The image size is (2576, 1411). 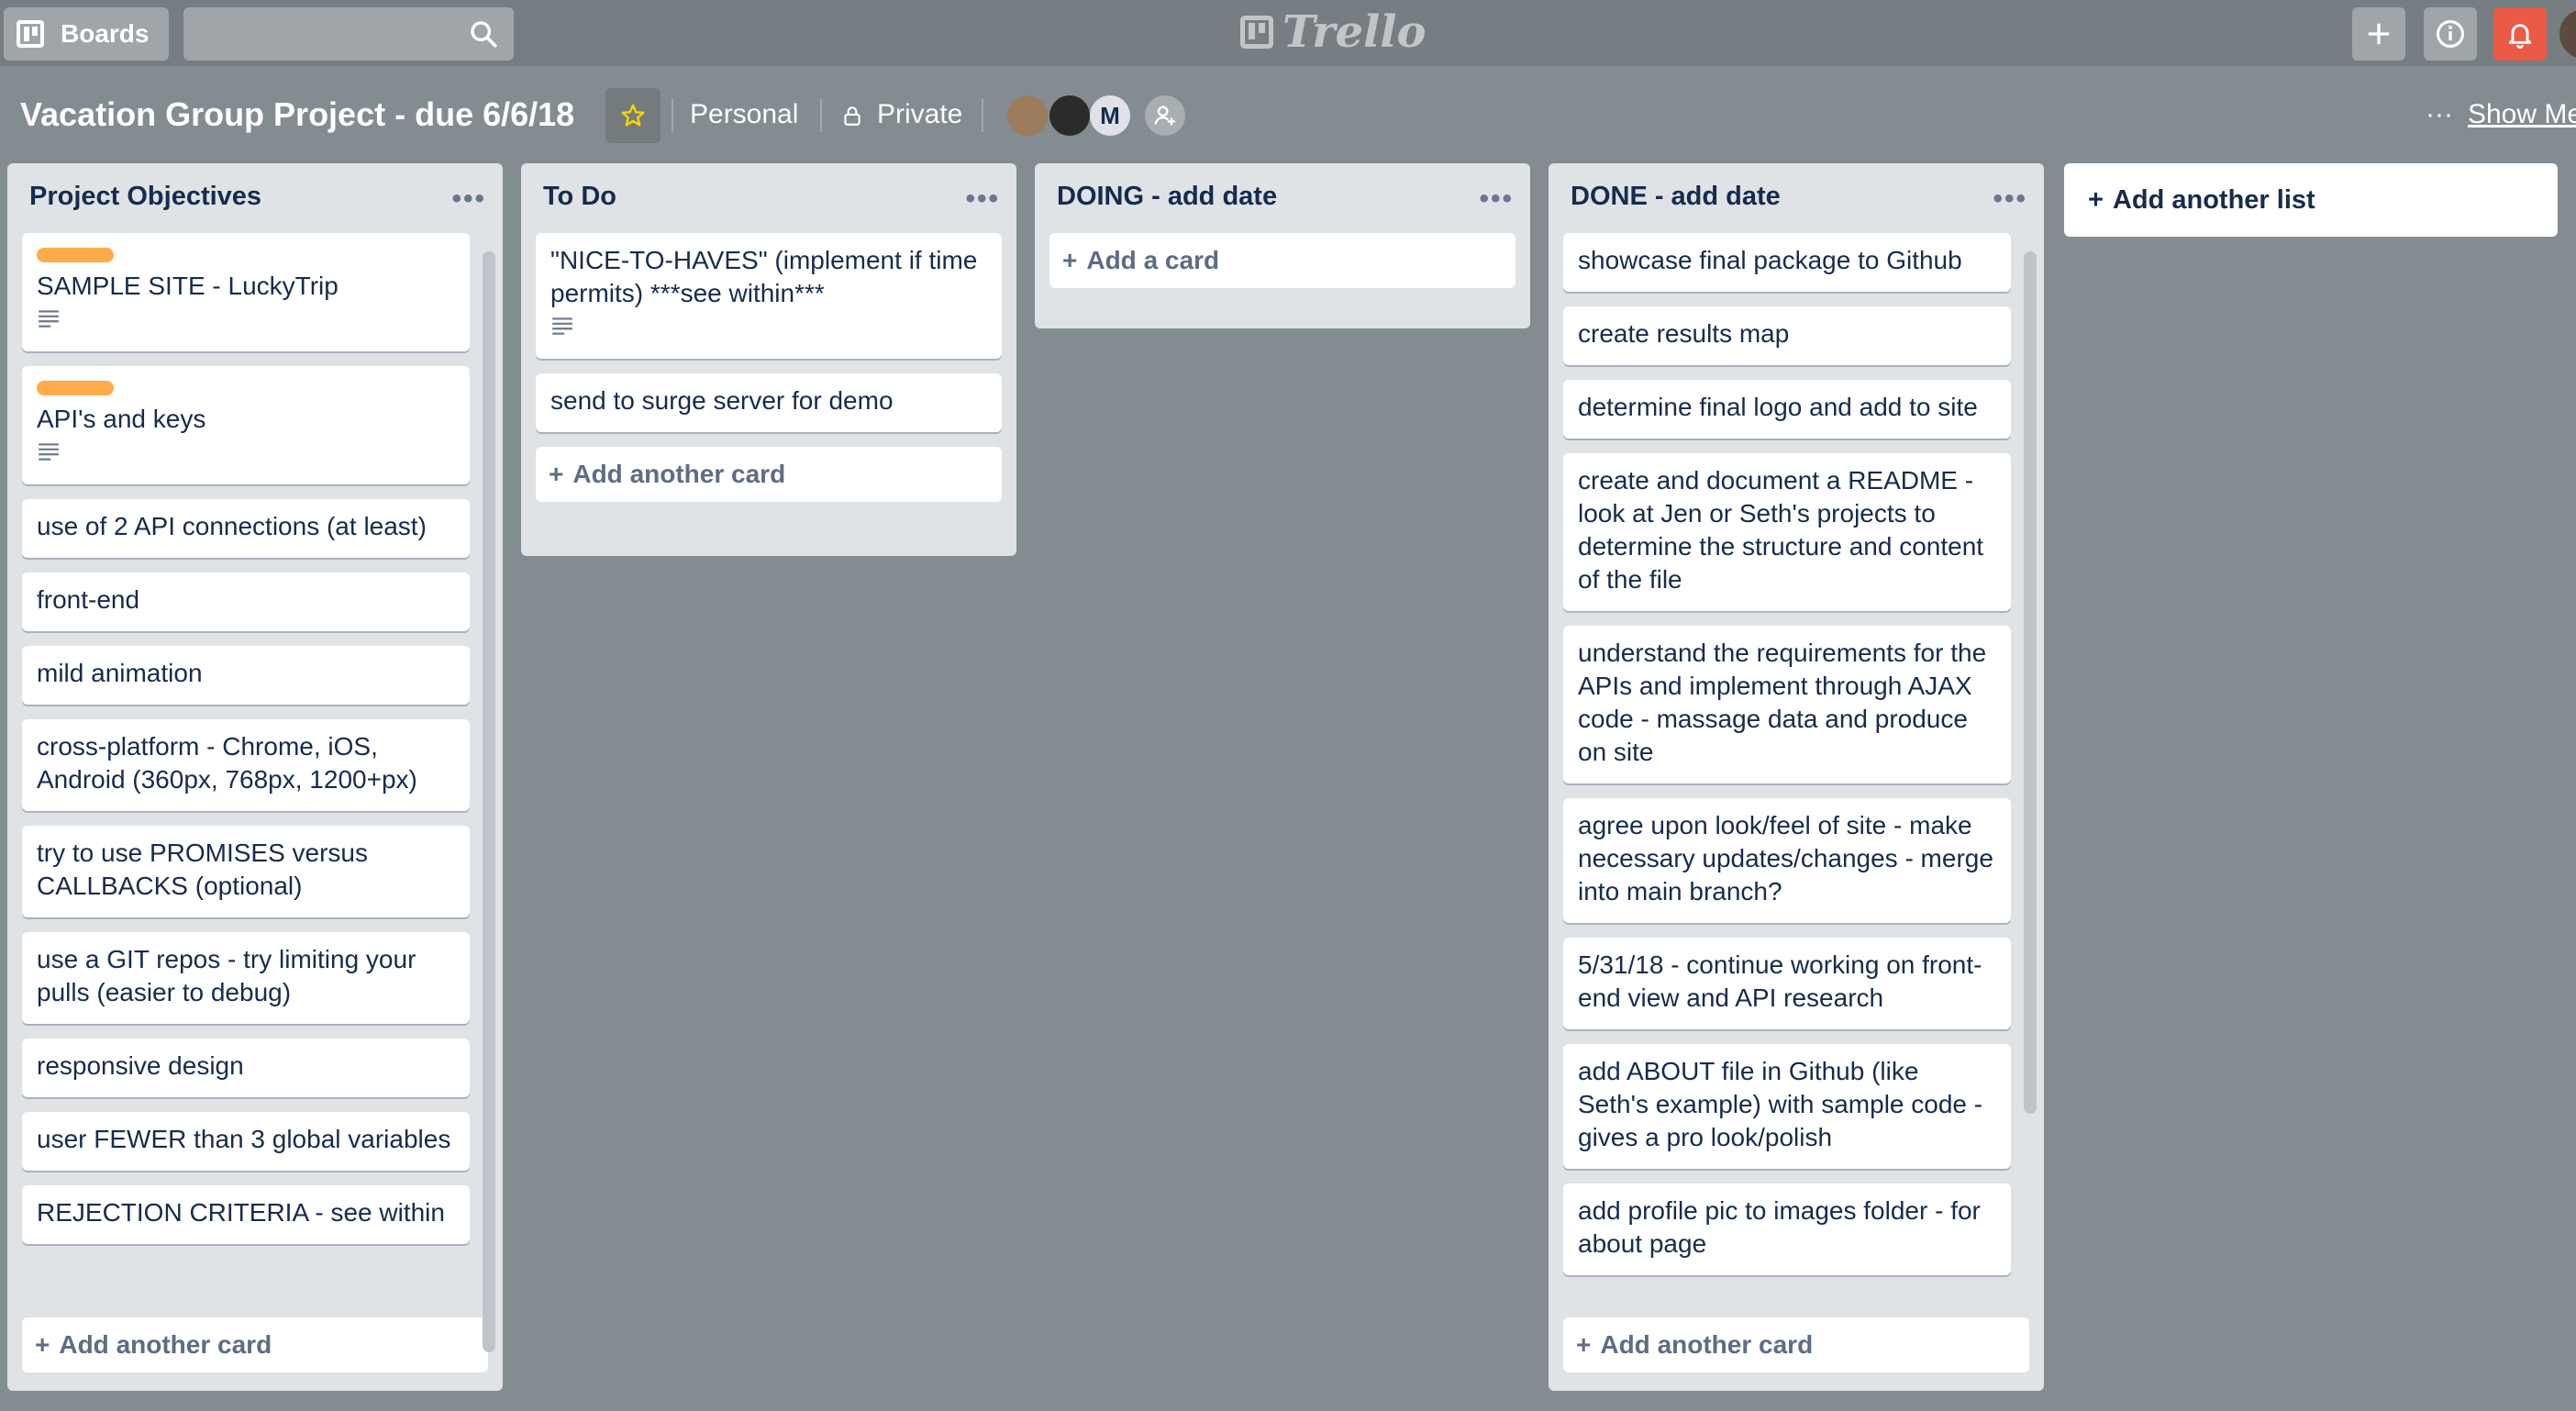 What do you see at coordinates (1333, 32) in the screenshot?
I see `trello-logo: Trello` at bounding box center [1333, 32].